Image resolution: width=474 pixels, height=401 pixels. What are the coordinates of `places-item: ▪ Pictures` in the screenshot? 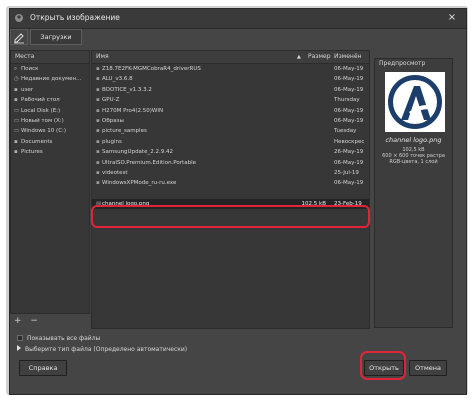 It's located at (50, 152).